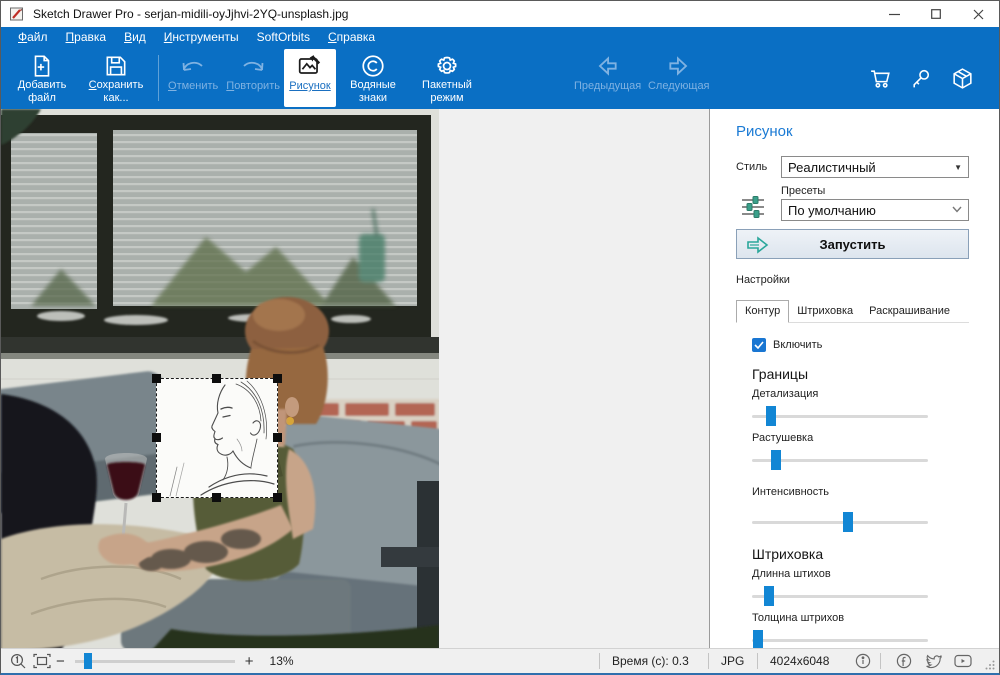 This screenshot has width=1000, height=675. I want to click on undo-icon, so click(193, 66).